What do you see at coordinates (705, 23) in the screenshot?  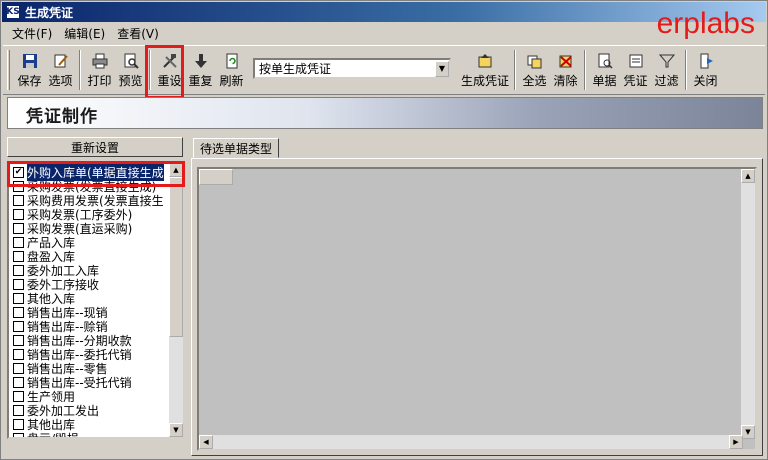 I see `watermark: erplabs` at bounding box center [705, 23].